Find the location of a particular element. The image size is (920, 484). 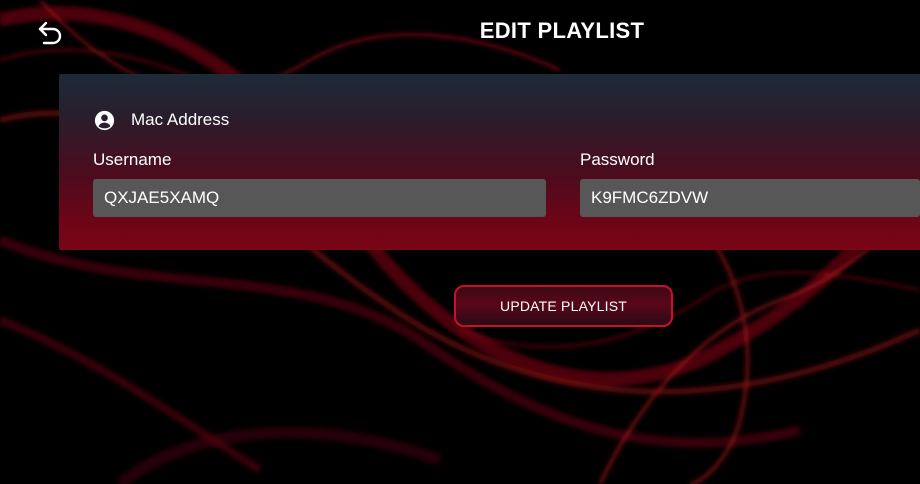

mac-address-row: Mac Address is located at coordinates (161, 120).